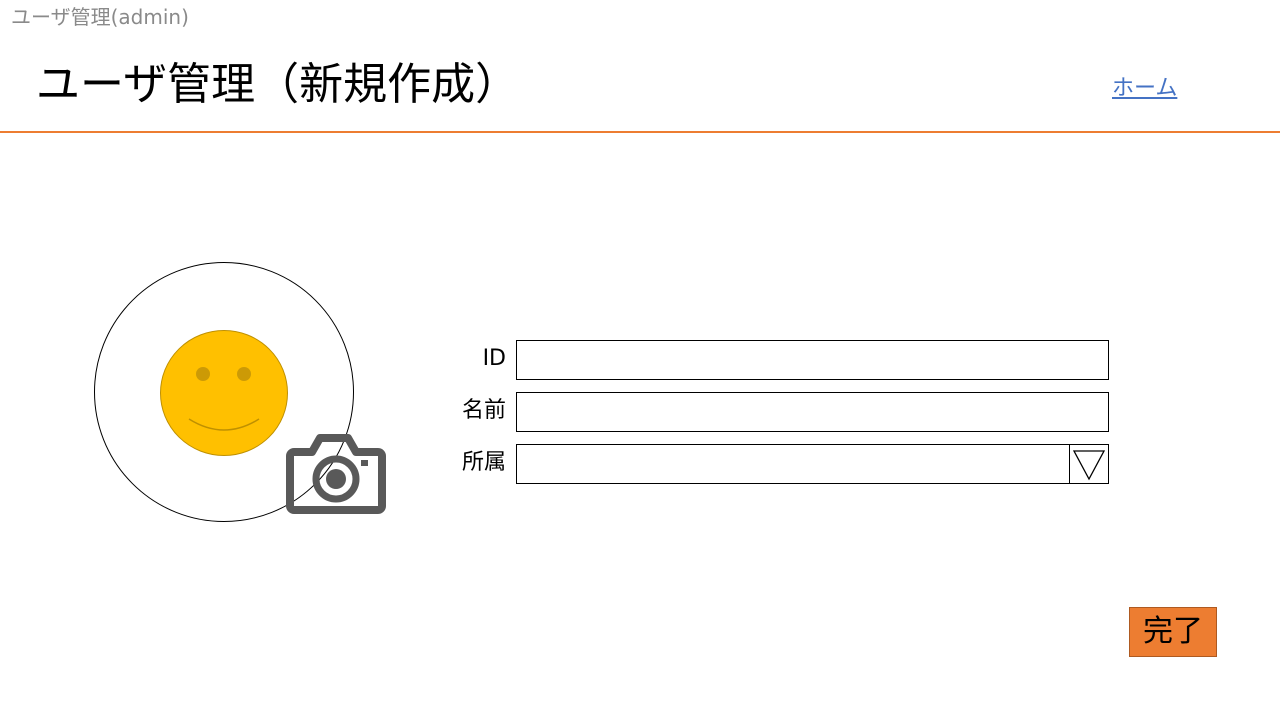 The image size is (1280, 720). What do you see at coordinates (494, 358) in the screenshot?
I see `id-label: ID` at bounding box center [494, 358].